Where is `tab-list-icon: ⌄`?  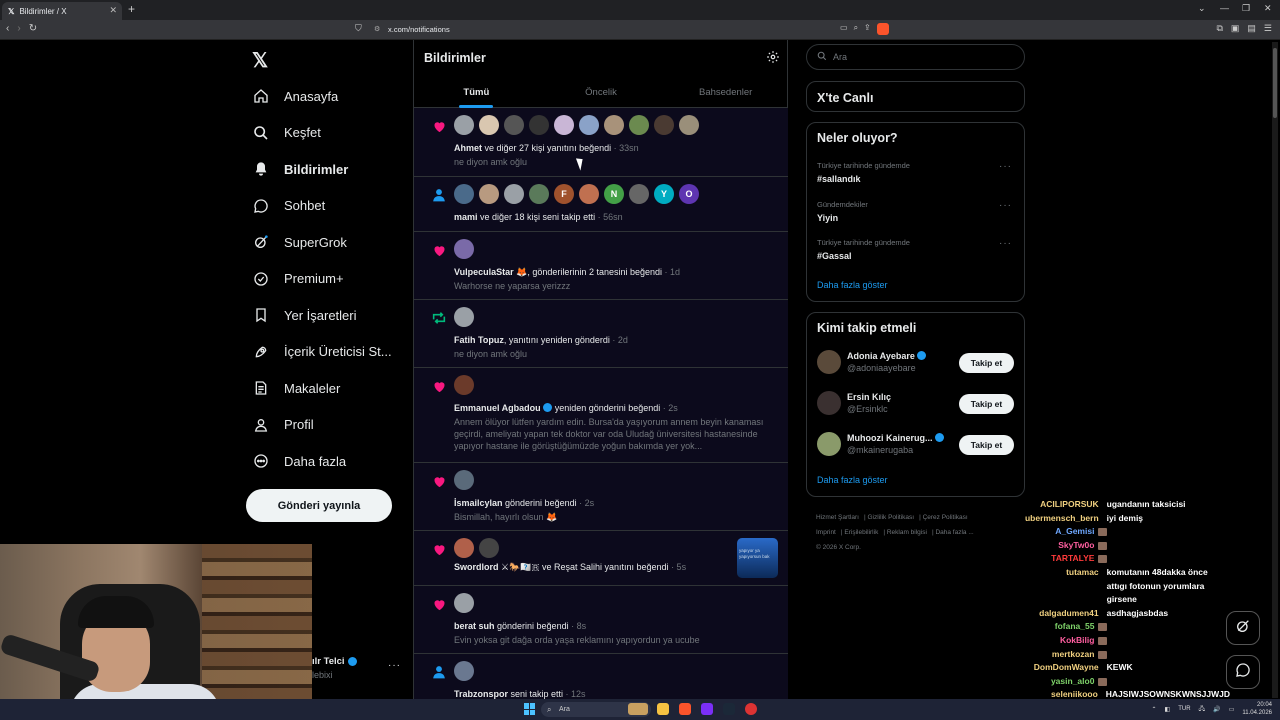 tab-list-icon: ⌄ is located at coordinates (1202, 8).